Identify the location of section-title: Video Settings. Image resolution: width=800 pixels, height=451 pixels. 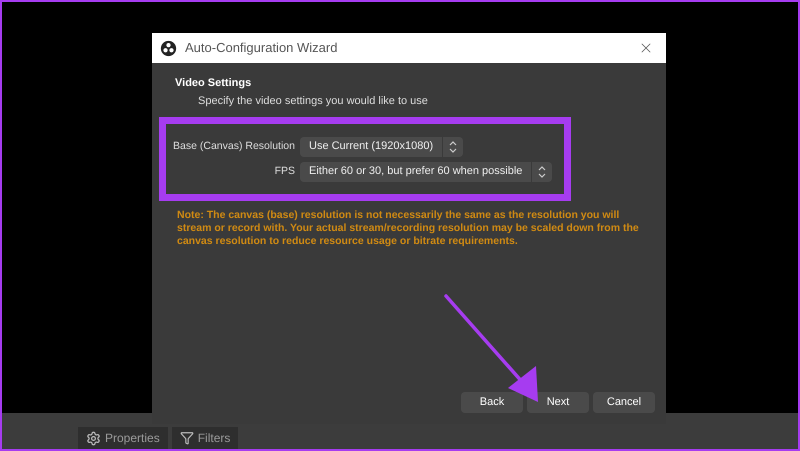
(213, 83).